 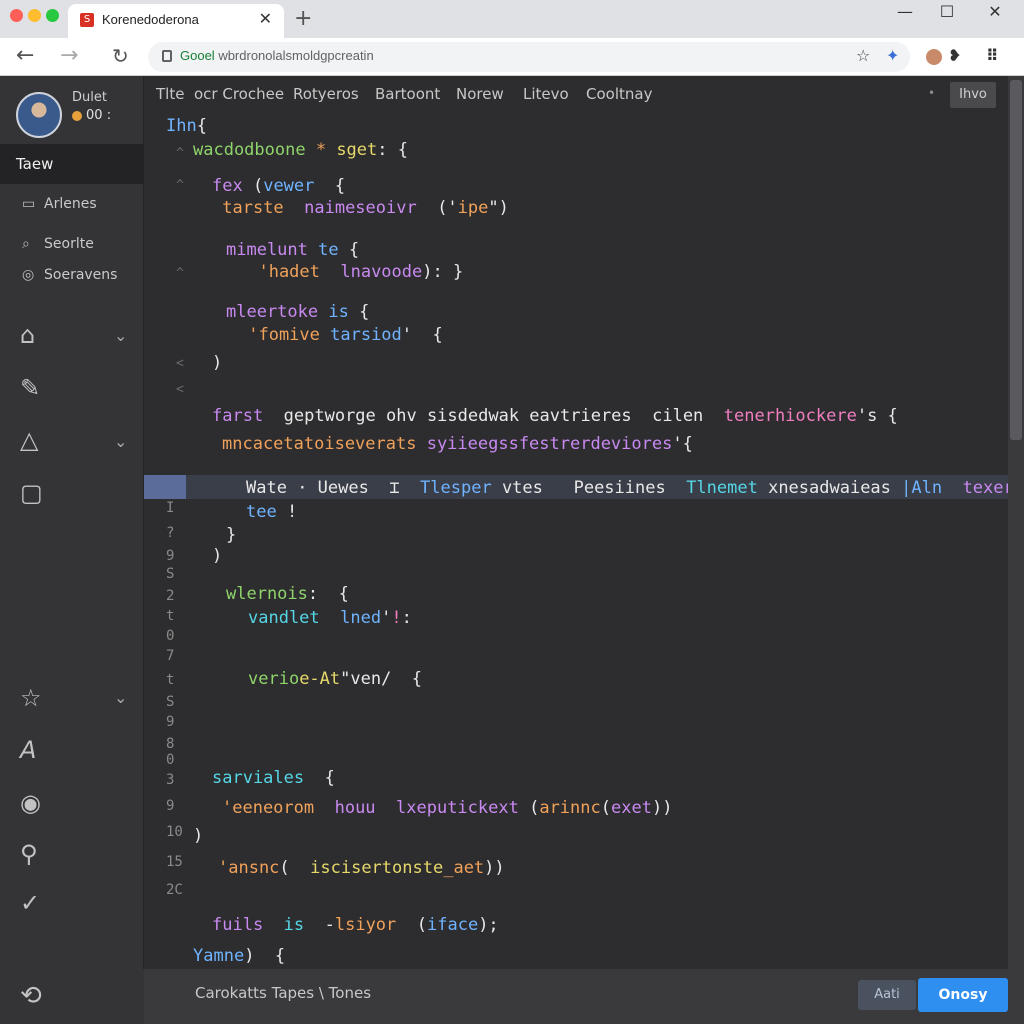 What do you see at coordinates (34, 15) in the screenshot?
I see `minimize-window-dot` at bounding box center [34, 15].